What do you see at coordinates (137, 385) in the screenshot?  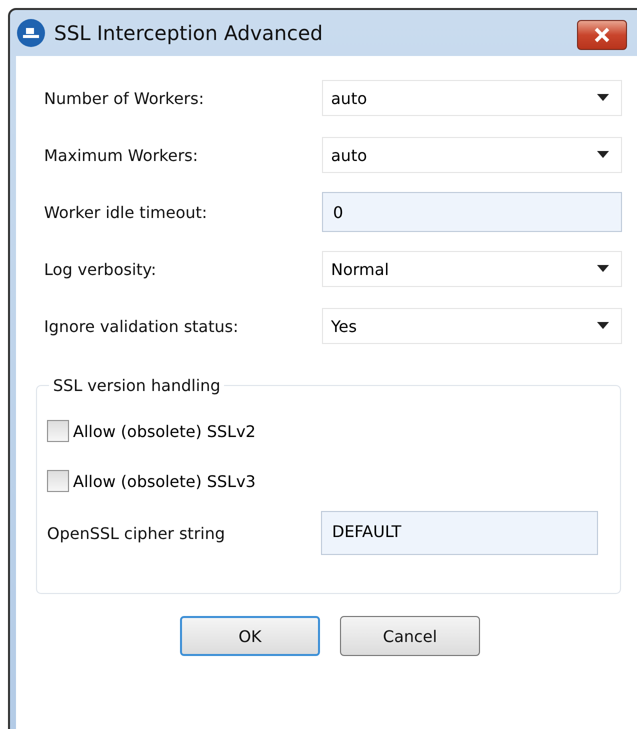 I see `group-title: SSL version handling` at bounding box center [137, 385].